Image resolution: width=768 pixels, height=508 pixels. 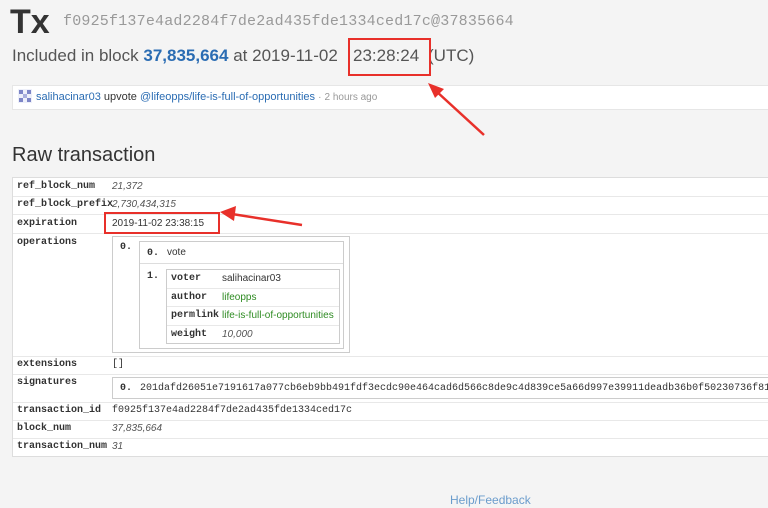 I want to click on included-date: 2019-11-02, so click(x=295, y=55).